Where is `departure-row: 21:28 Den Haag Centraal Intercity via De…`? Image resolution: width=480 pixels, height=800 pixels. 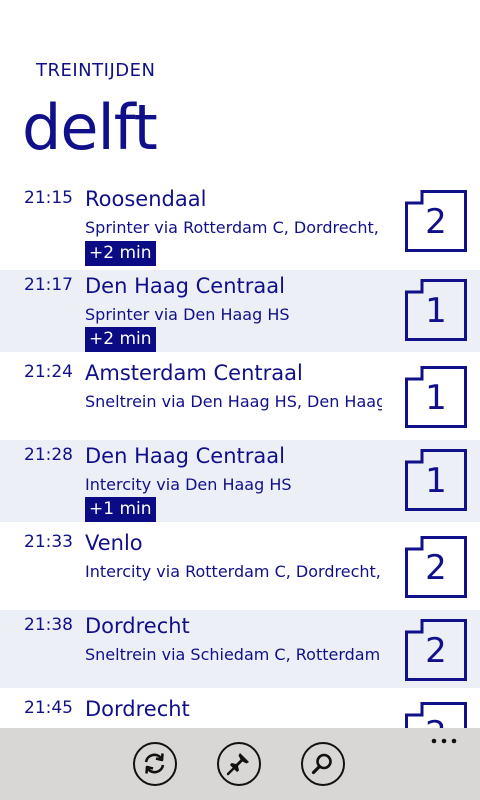
departure-row: 21:28 Den Haag Centraal Intercity via De… is located at coordinates (240, 481).